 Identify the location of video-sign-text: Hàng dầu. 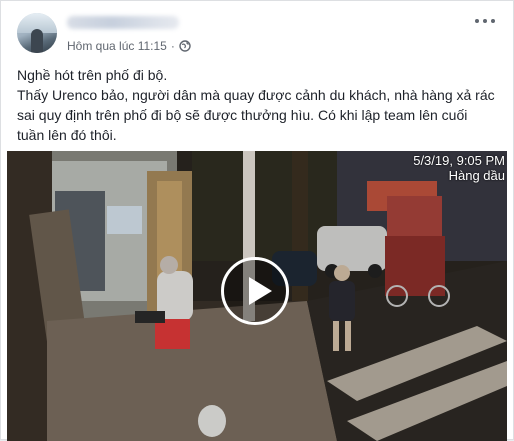
(476, 175).